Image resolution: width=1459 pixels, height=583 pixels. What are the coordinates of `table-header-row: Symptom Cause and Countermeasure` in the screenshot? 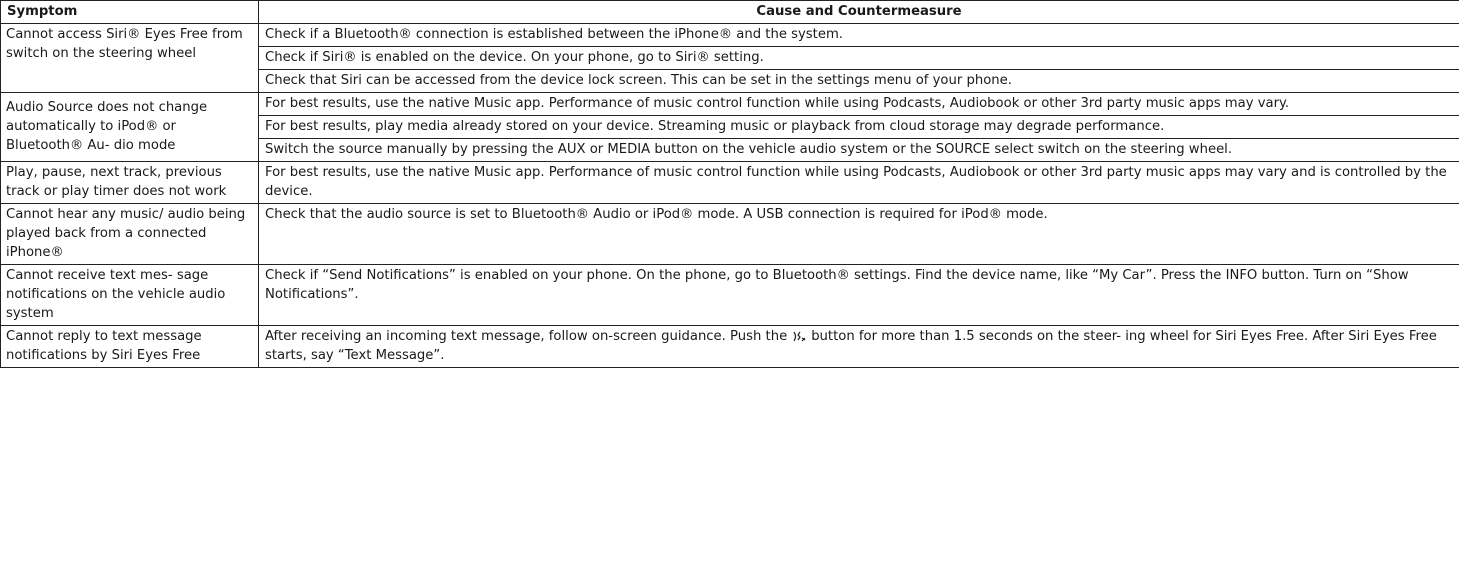 It's located at (729, 12).